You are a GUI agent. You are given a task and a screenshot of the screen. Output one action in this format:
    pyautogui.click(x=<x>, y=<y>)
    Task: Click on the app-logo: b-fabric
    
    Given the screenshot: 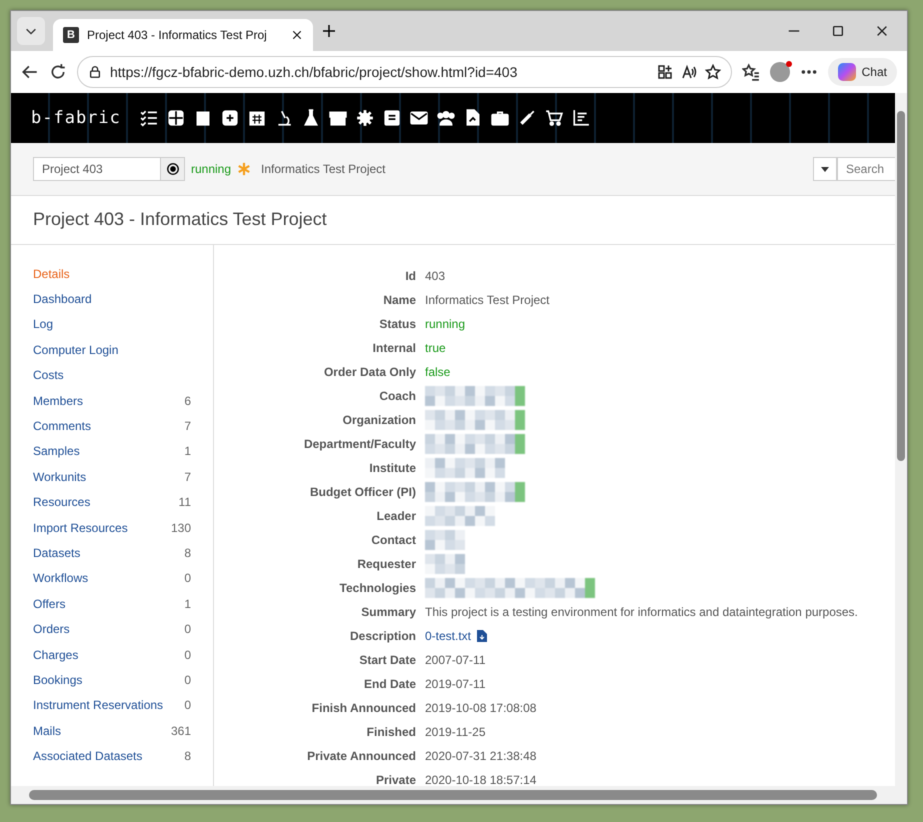 What is the action you would take?
    pyautogui.click(x=76, y=118)
    